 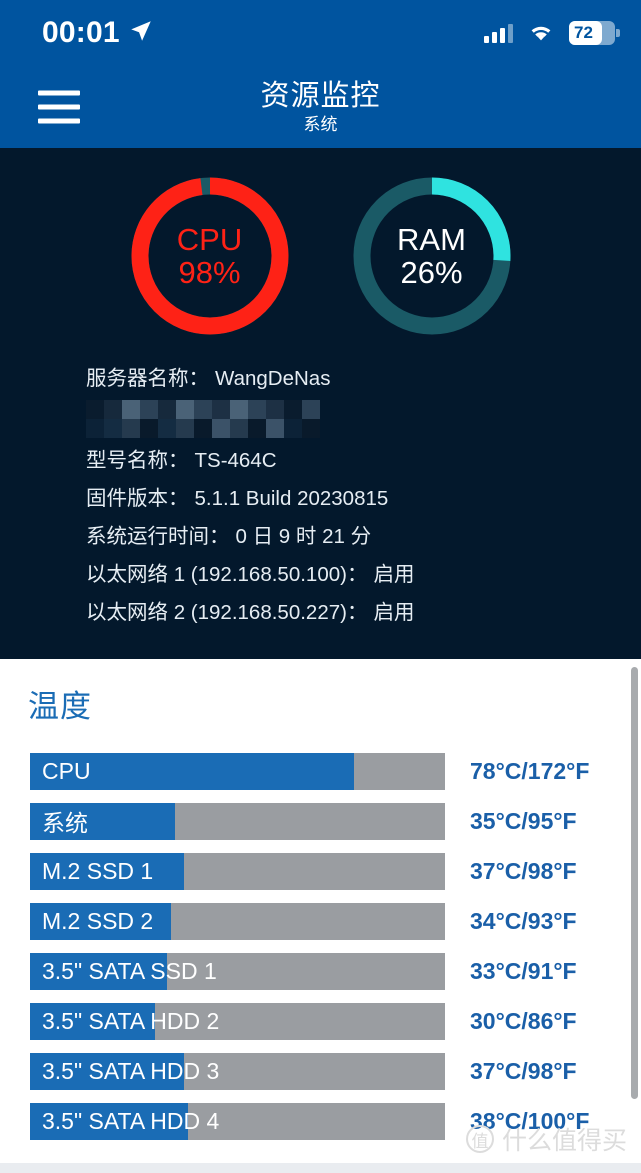 What do you see at coordinates (81, 32) in the screenshot?
I see `status-time: 00:01` at bounding box center [81, 32].